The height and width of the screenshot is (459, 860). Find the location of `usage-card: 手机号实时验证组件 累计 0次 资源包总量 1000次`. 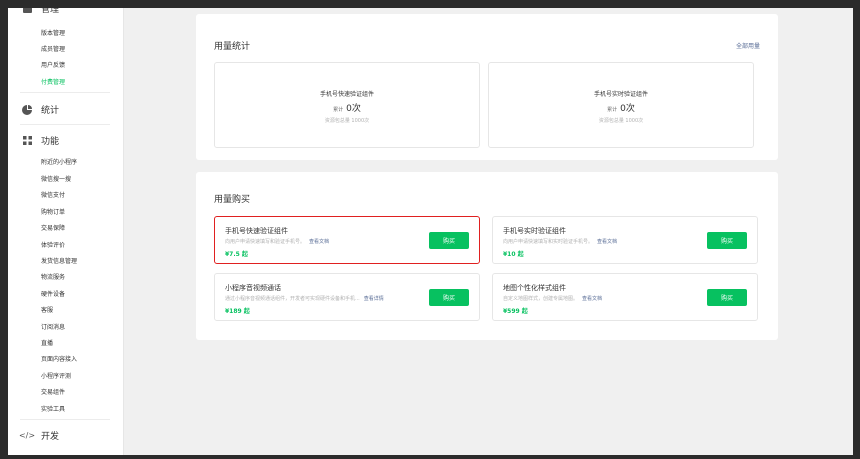

usage-card: 手机号实时验证组件 累计 0次 资源包总量 1000次 is located at coordinates (621, 105).